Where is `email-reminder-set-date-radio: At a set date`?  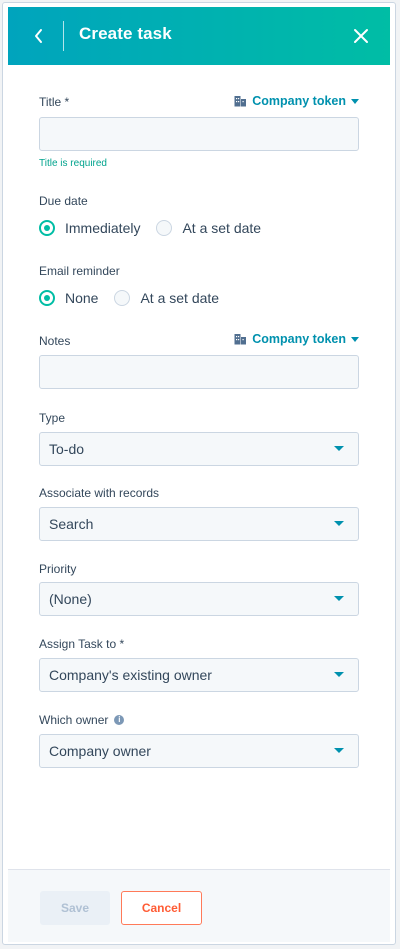
email-reminder-set-date-radio: At a set date is located at coordinates (166, 298).